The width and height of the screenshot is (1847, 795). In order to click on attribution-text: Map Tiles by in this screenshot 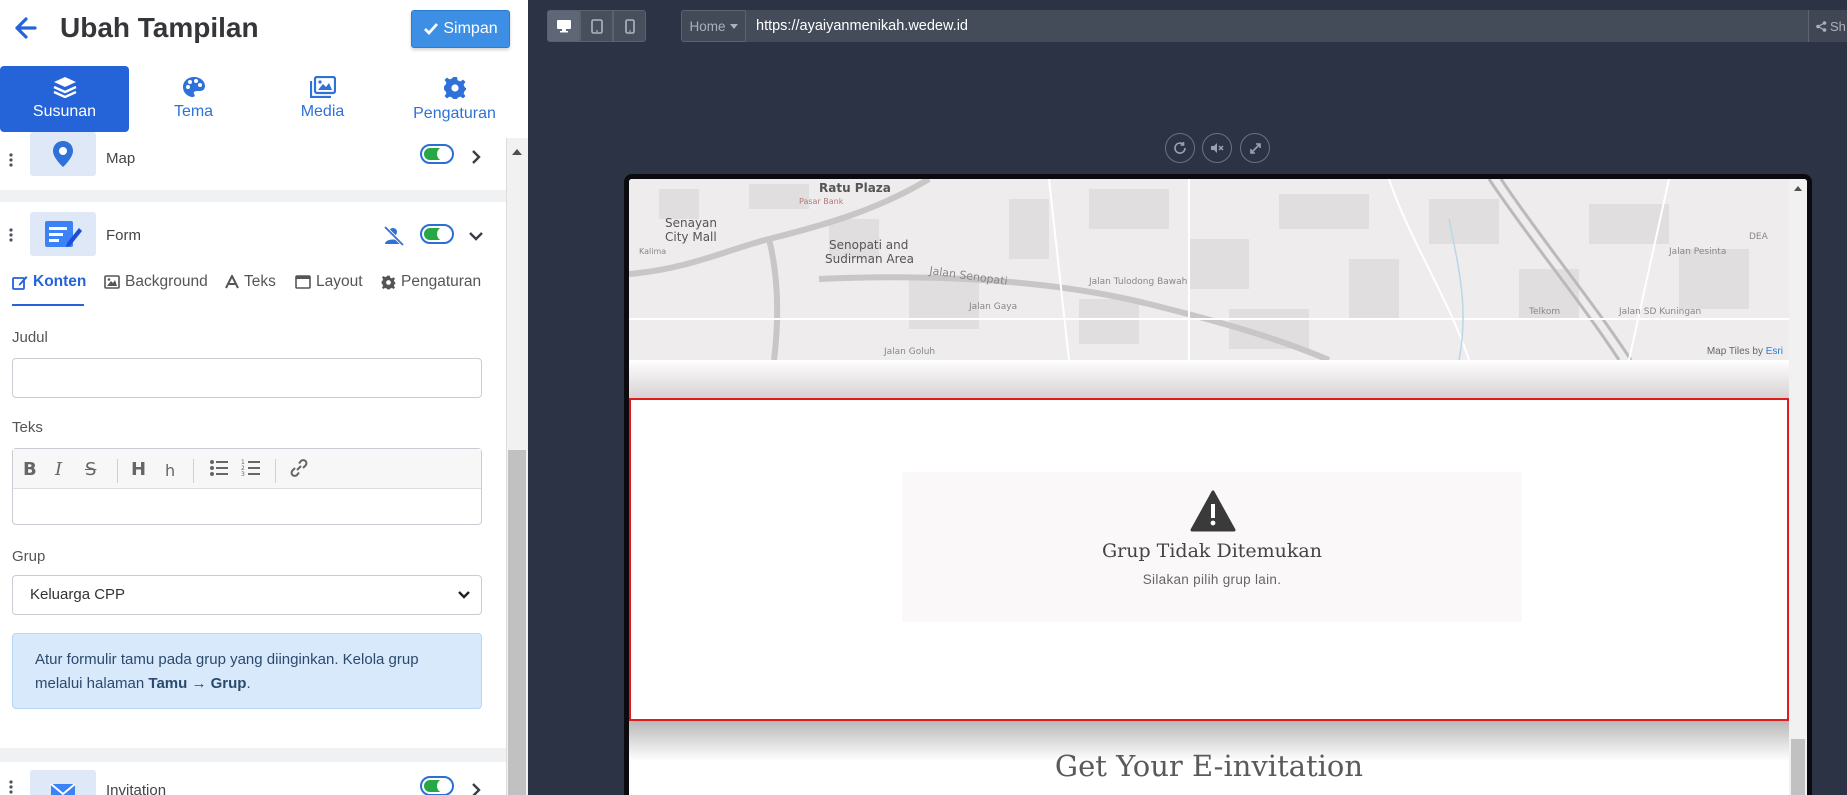, I will do `click(1736, 351)`.